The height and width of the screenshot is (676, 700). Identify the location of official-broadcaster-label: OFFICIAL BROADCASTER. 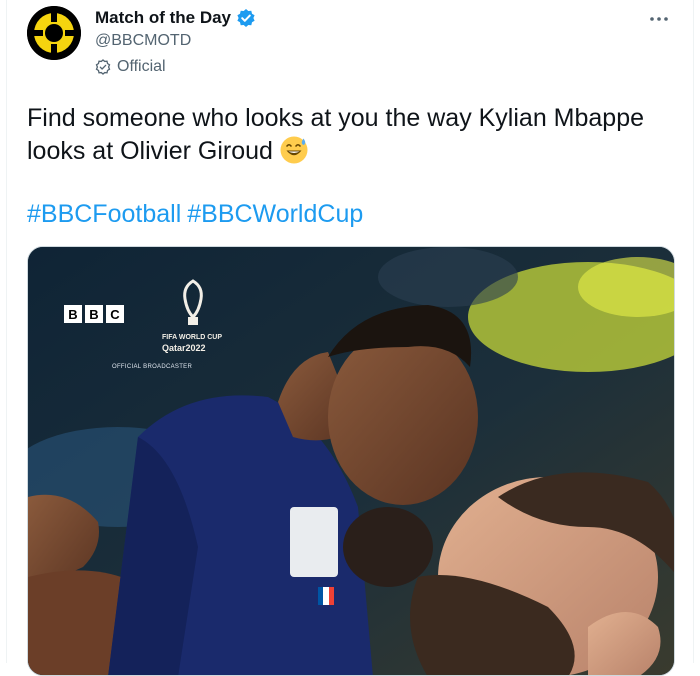
(152, 367).